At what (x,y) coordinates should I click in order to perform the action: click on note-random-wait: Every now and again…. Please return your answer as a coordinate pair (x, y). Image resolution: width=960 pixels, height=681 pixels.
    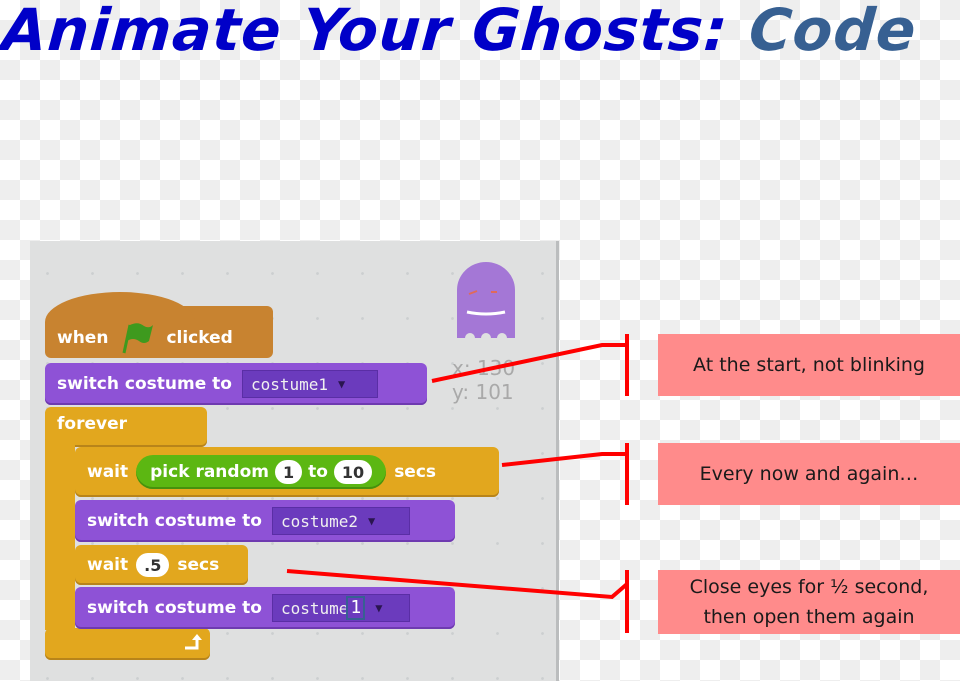
    Looking at the image, I should click on (809, 474).